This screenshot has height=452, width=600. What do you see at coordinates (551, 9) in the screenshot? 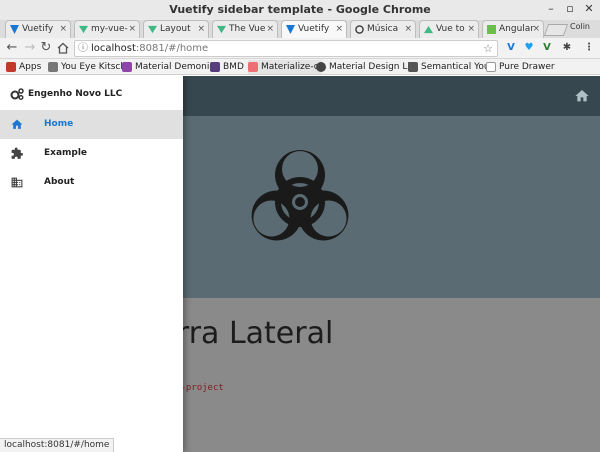
I see `minimize-icon: –` at bounding box center [551, 9].